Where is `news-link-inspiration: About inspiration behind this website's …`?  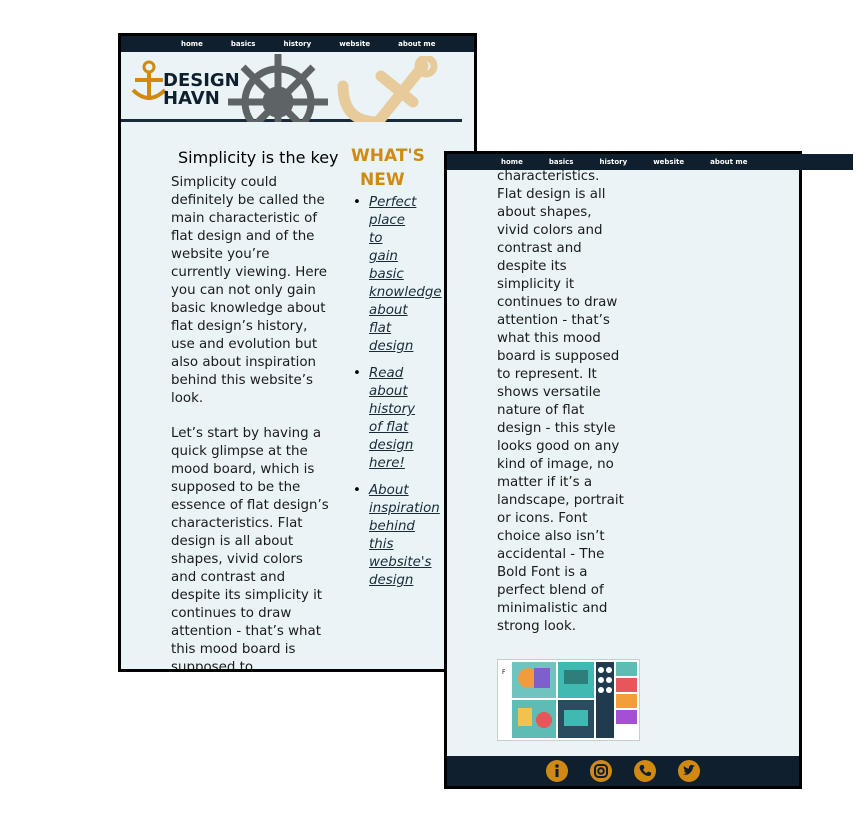 news-link-inspiration: About inspiration behind this website's … is located at coordinates (404, 535).